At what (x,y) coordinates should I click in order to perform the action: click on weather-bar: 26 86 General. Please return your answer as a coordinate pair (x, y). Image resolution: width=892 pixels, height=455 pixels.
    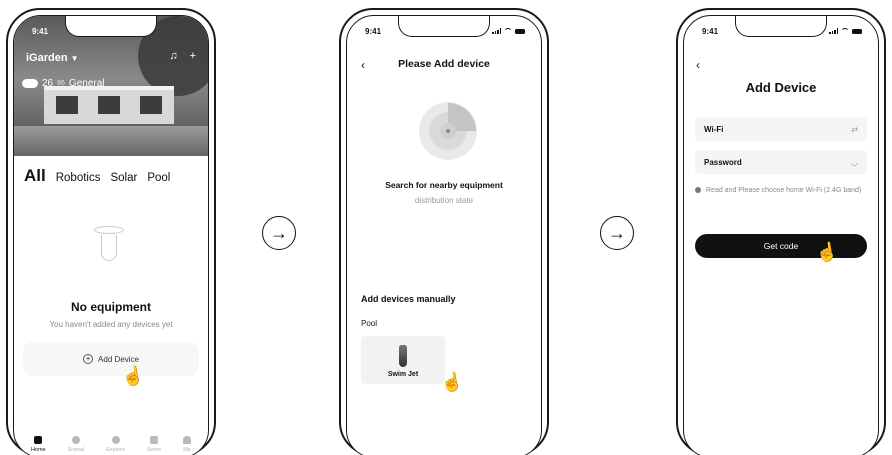
    Looking at the image, I should click on (63, 83).